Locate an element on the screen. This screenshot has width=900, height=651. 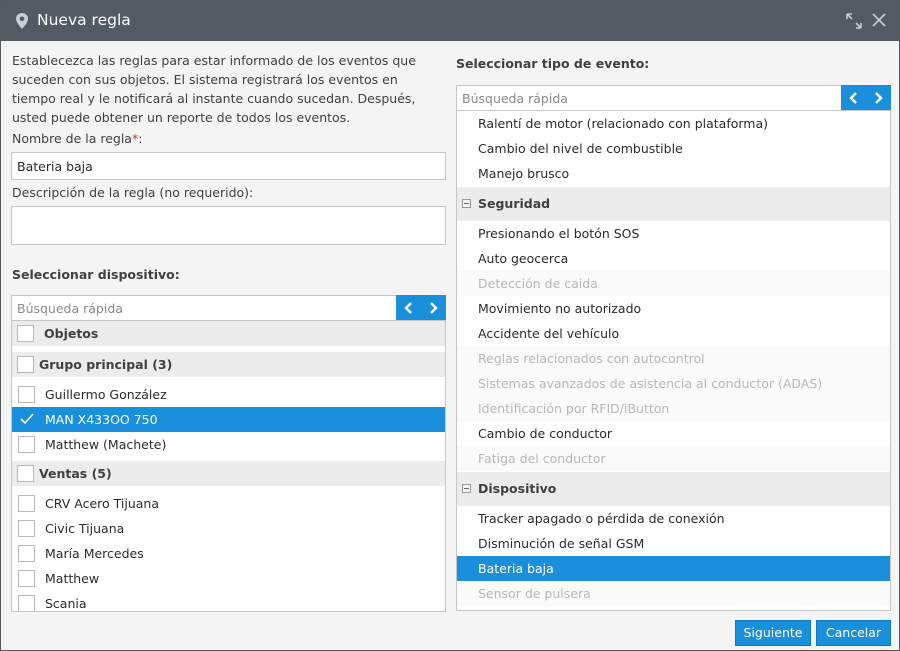
event-label: Disminución de señal GSM is located at coordinates (561, 543).